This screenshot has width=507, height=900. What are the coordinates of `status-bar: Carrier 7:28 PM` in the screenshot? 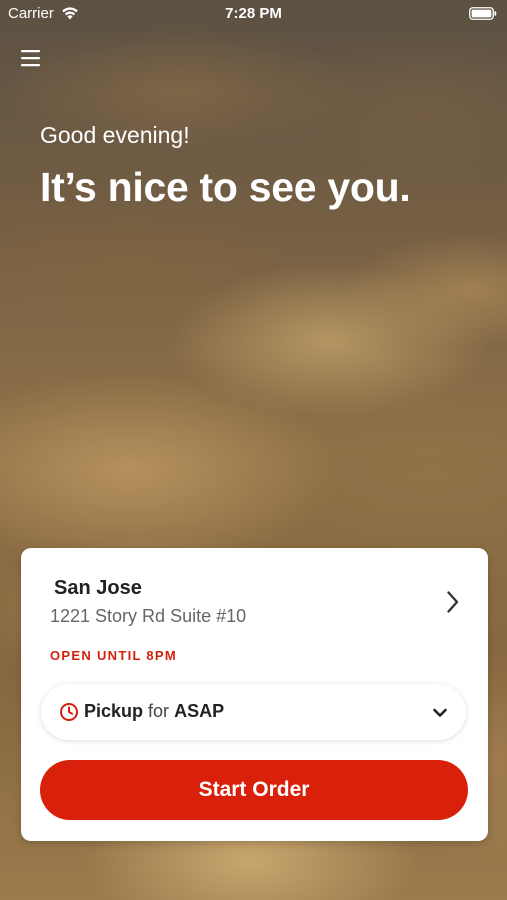 It's located at (253, 14).